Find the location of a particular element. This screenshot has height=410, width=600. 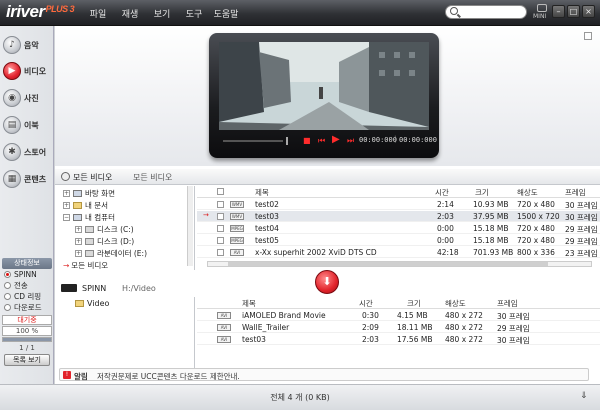

tree-scrollbar is located at coordinates (190, 226).